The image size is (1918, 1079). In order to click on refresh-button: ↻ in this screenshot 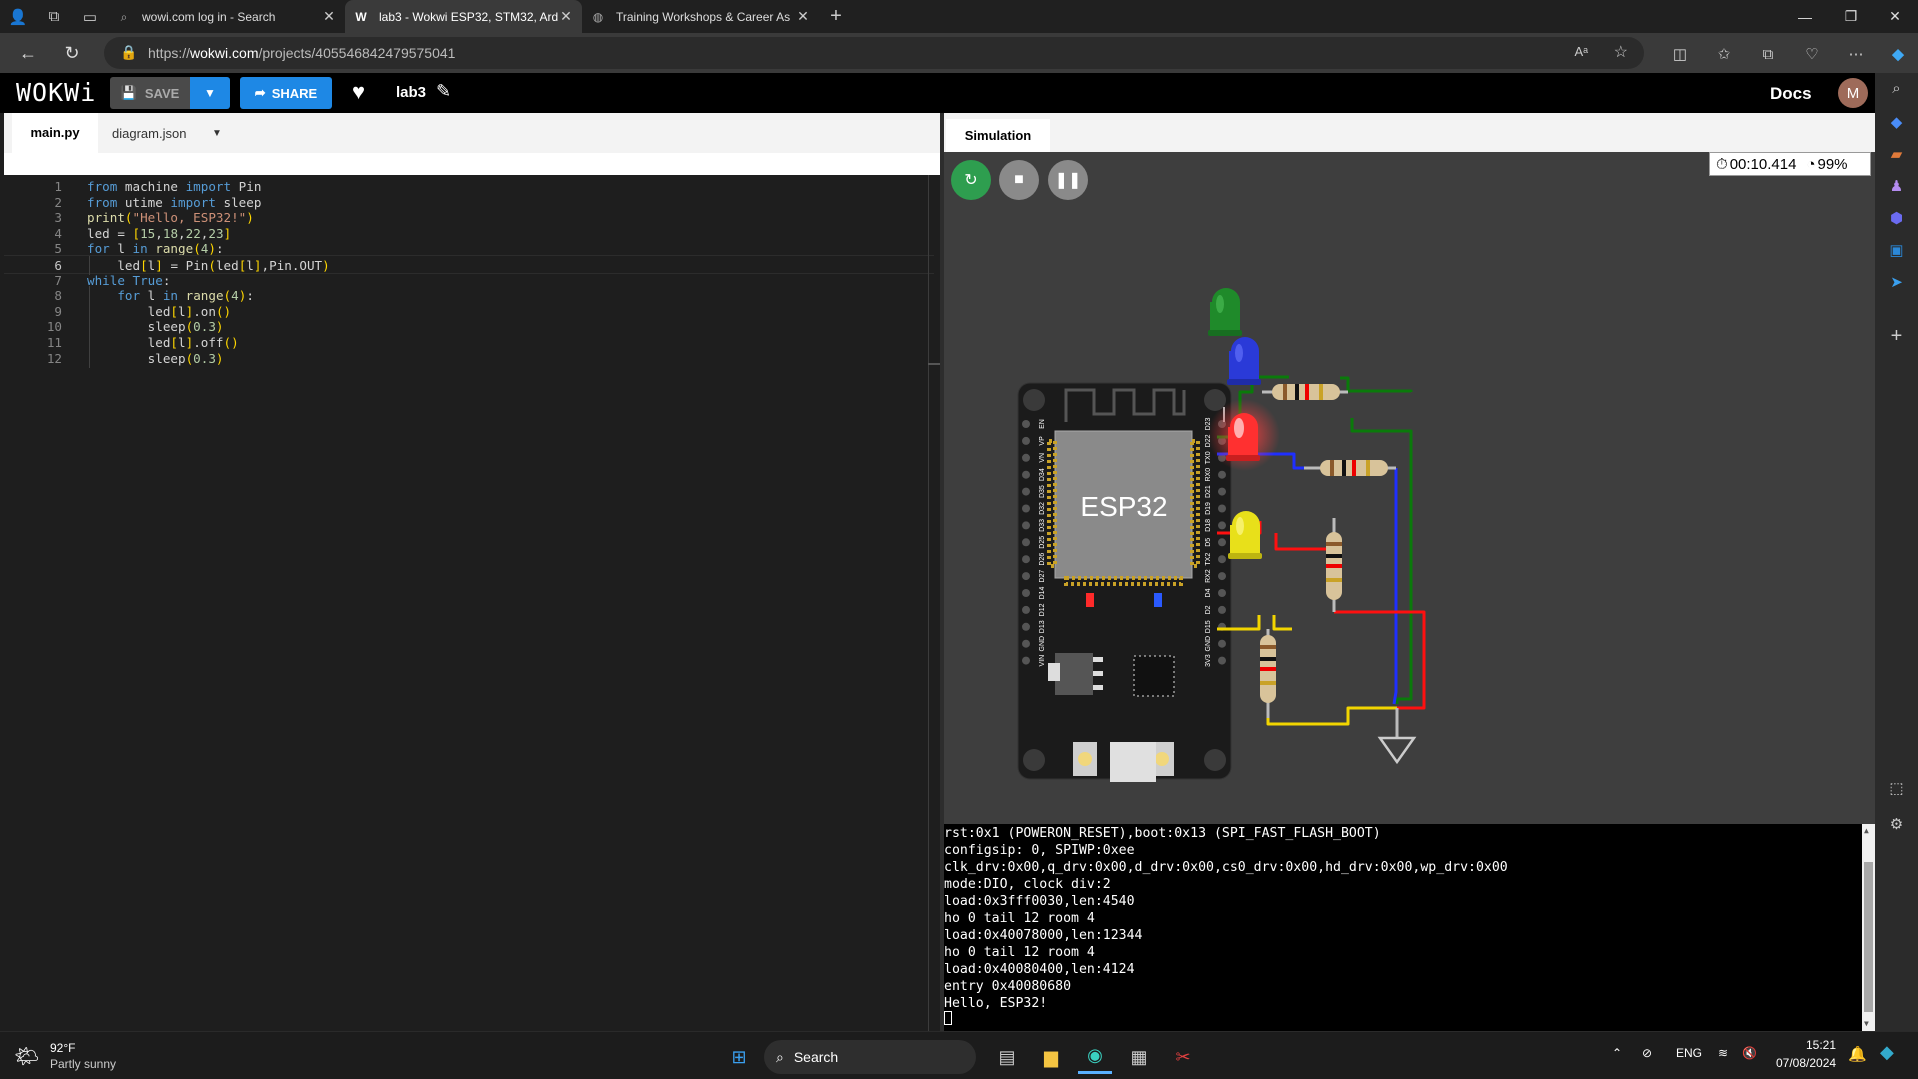, I will do `click(72, 53)`.